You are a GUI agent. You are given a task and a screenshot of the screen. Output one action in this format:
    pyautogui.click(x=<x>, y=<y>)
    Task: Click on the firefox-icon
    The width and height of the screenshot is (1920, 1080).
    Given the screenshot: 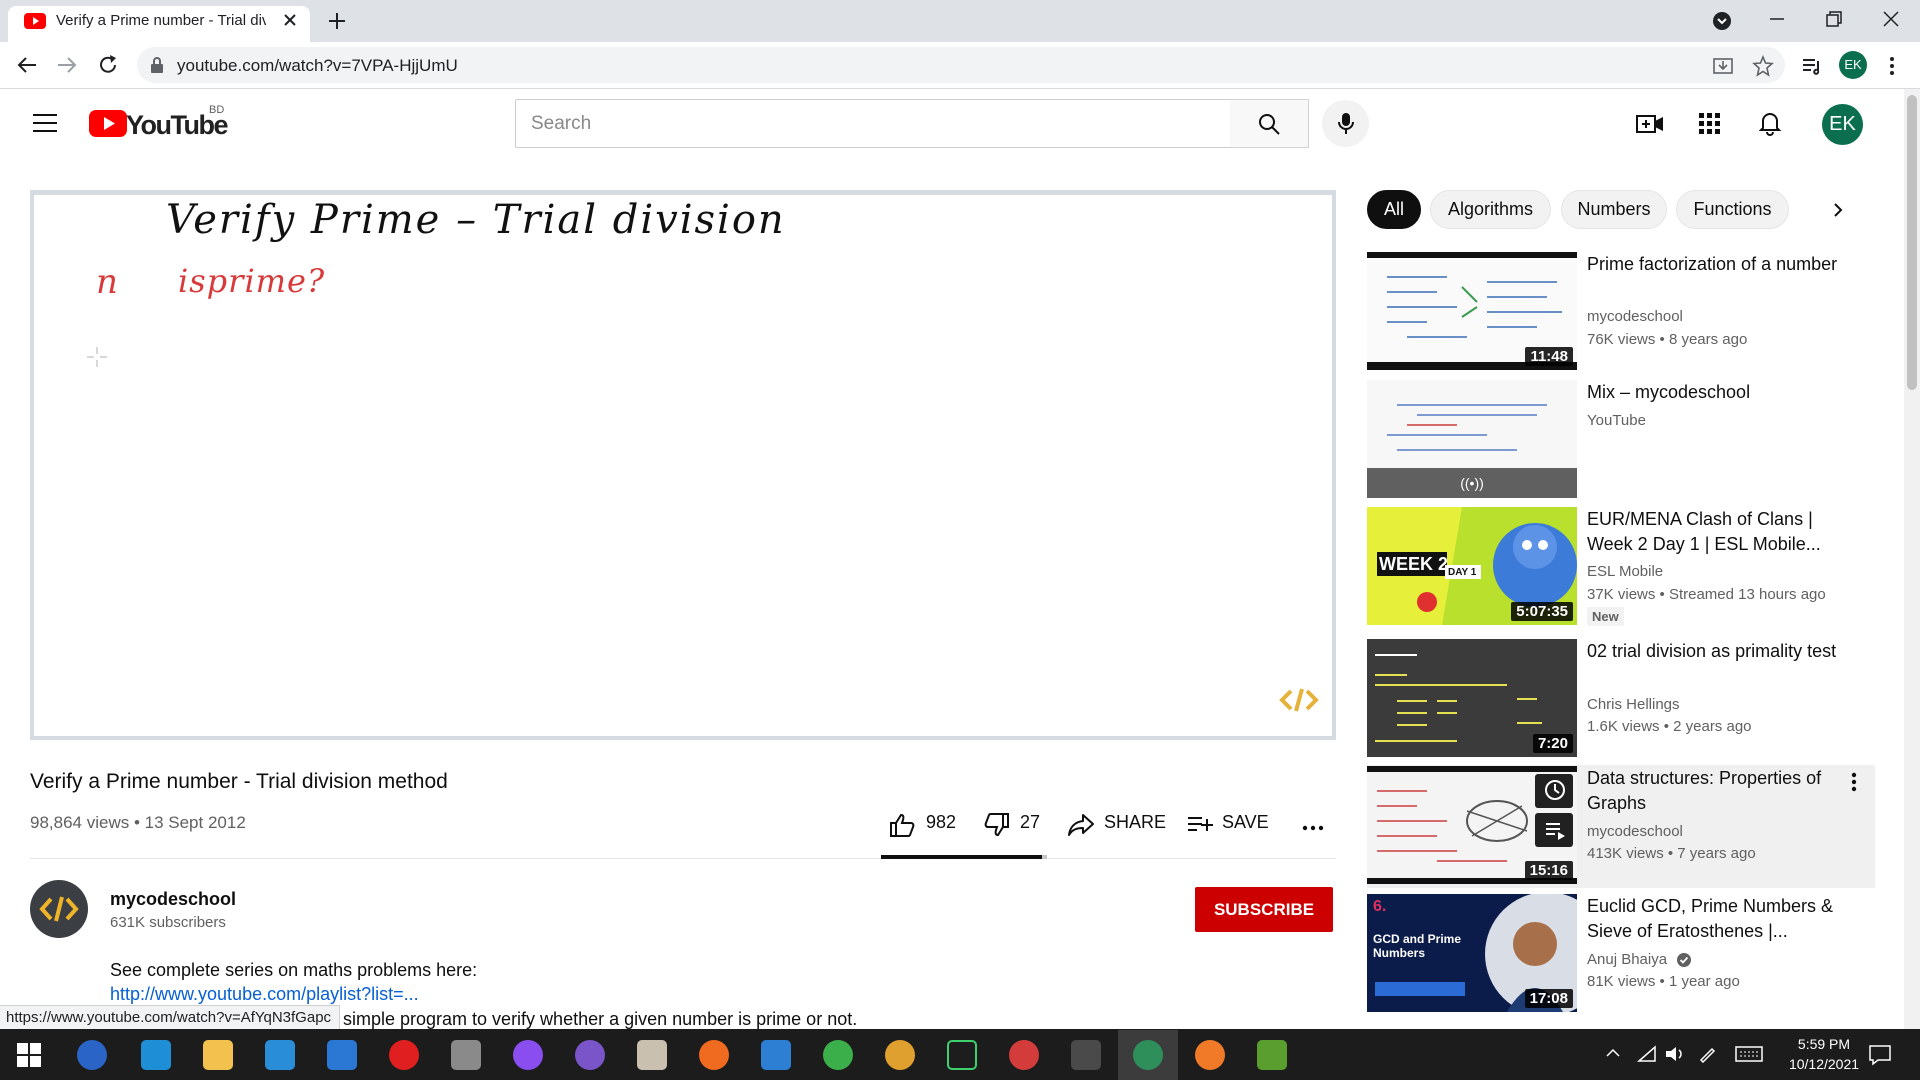 What is the action you would take?
    pyautogui.click(x=714, y=1055)
    